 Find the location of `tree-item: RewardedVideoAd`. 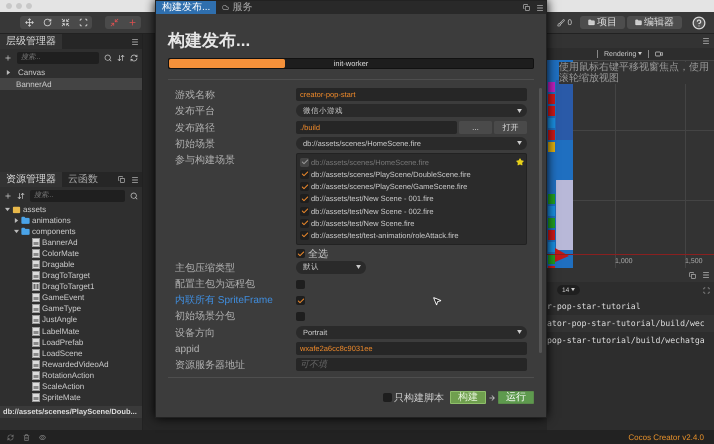

tree-item: RewardedVideoAd is located at coordinates (71, 364).